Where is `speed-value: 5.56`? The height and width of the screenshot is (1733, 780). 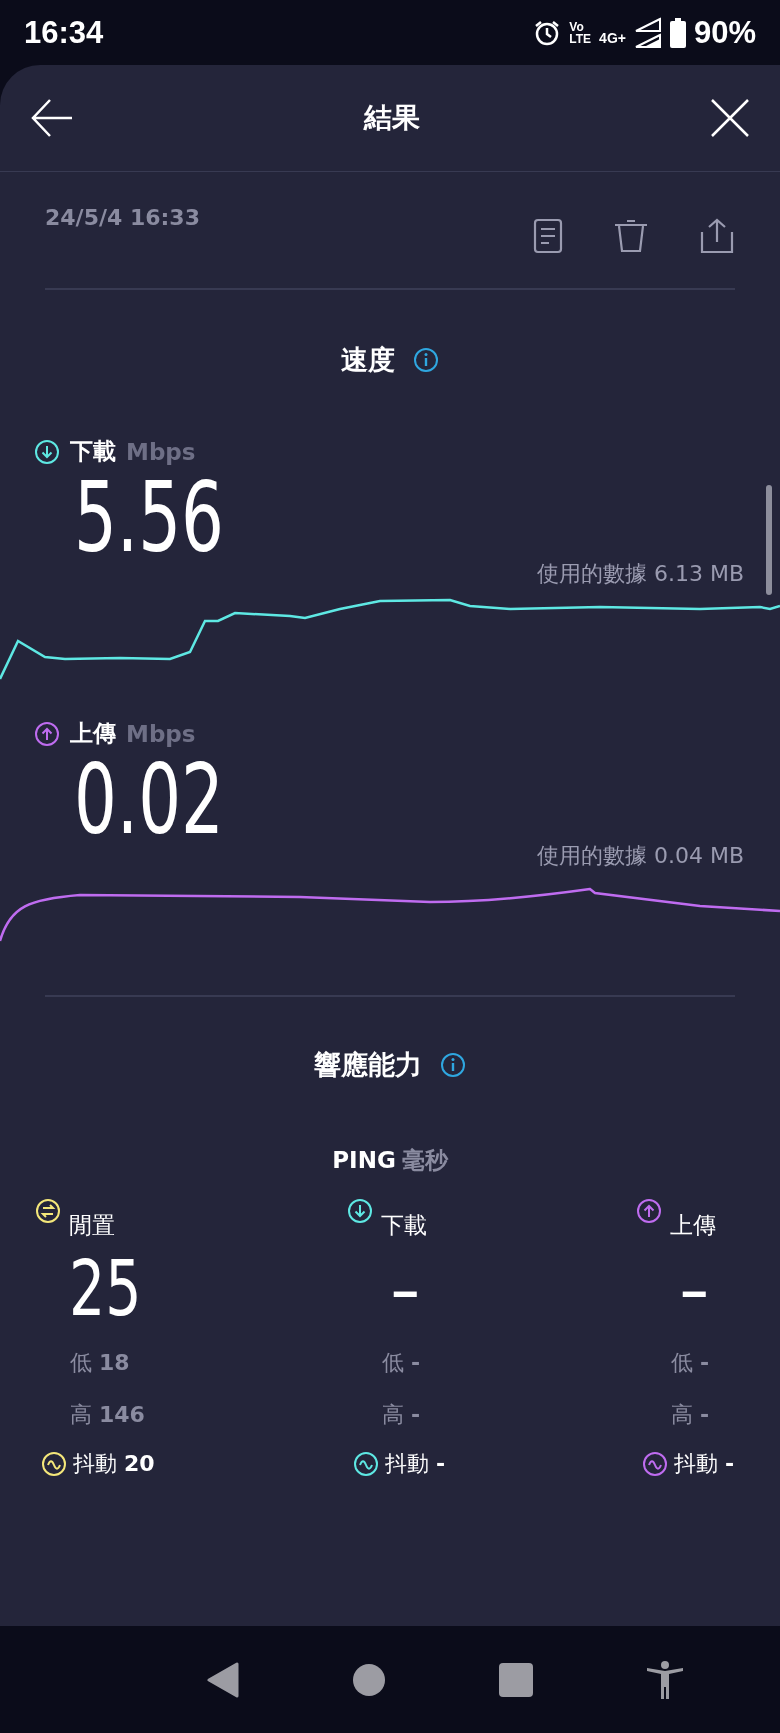
speed-value: 5.56 is located at coordinates (149, 518).